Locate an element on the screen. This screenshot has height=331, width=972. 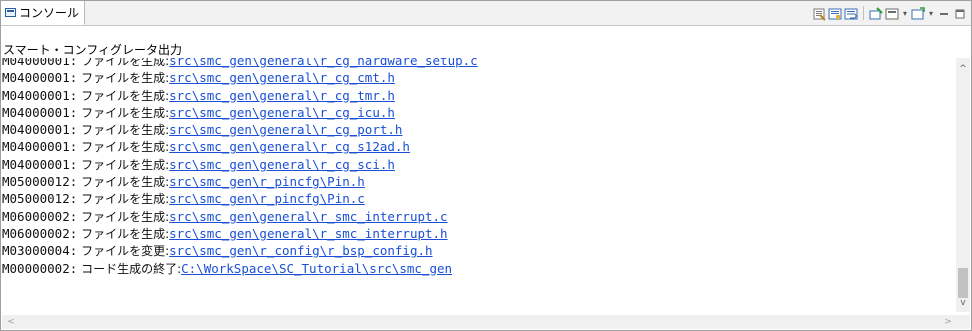
message-text: コード生成の終了: is located at coordinates (129, 268).